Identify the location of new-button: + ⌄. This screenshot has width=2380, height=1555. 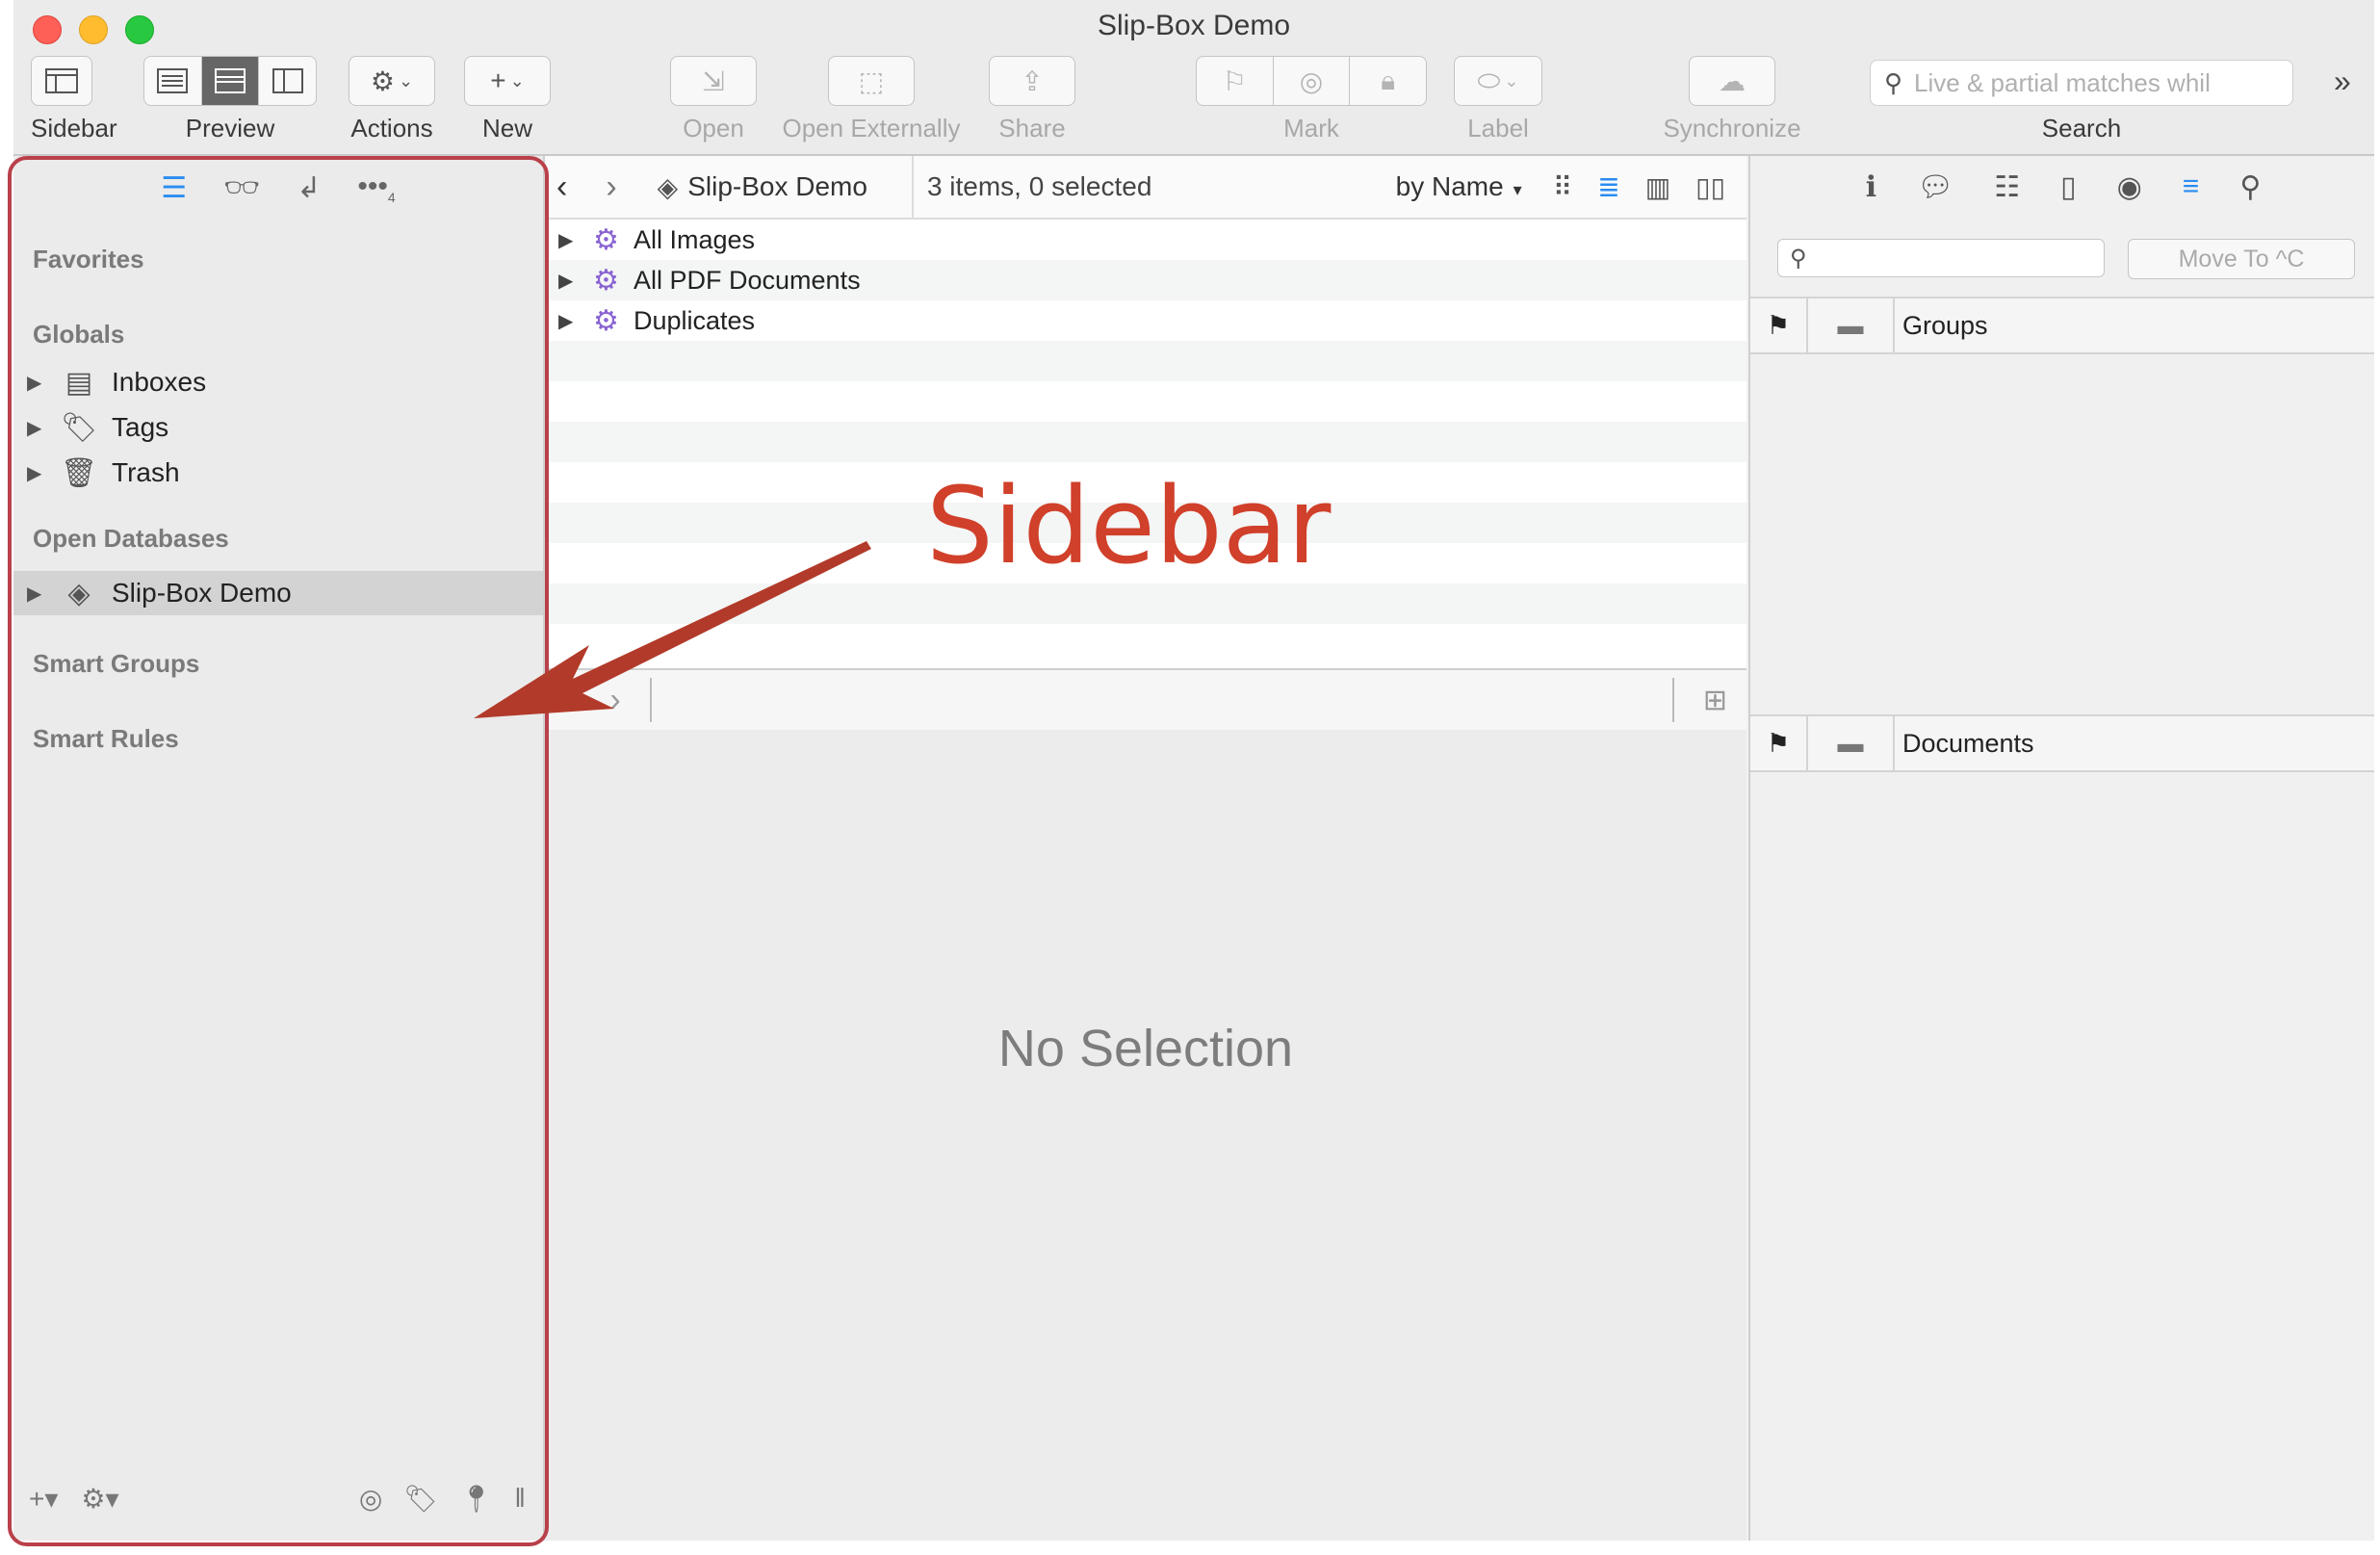
(508, 81).